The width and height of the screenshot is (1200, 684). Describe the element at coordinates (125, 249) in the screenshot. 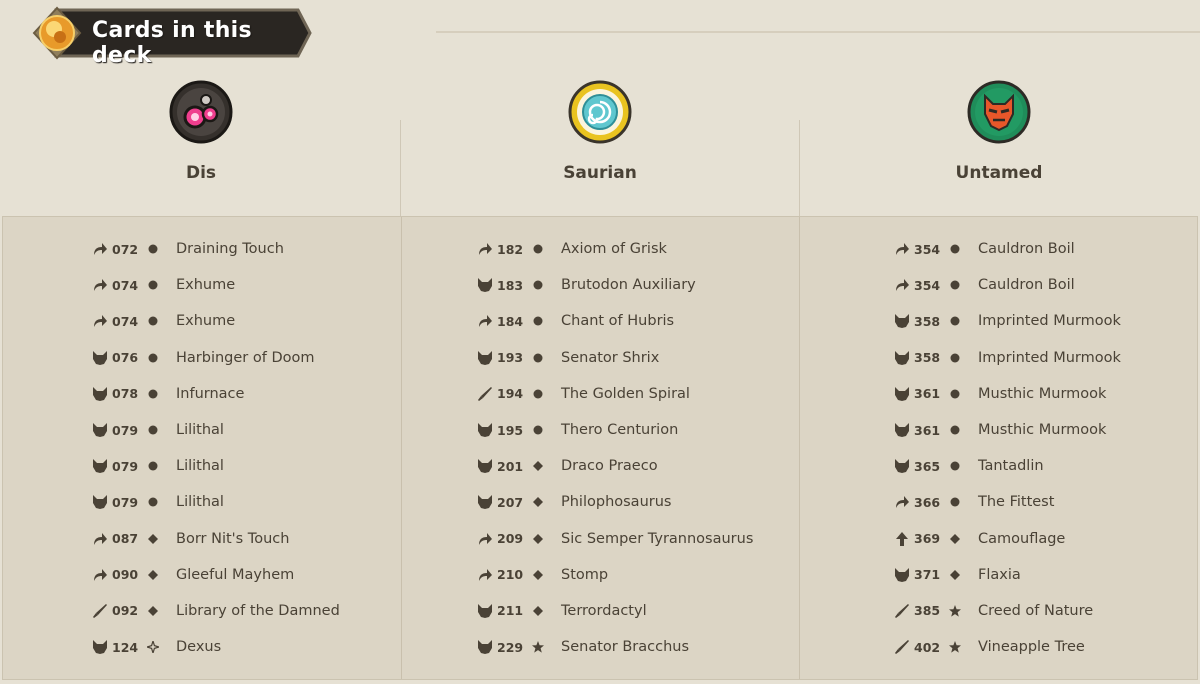

I see `card-number: 072` at that location.